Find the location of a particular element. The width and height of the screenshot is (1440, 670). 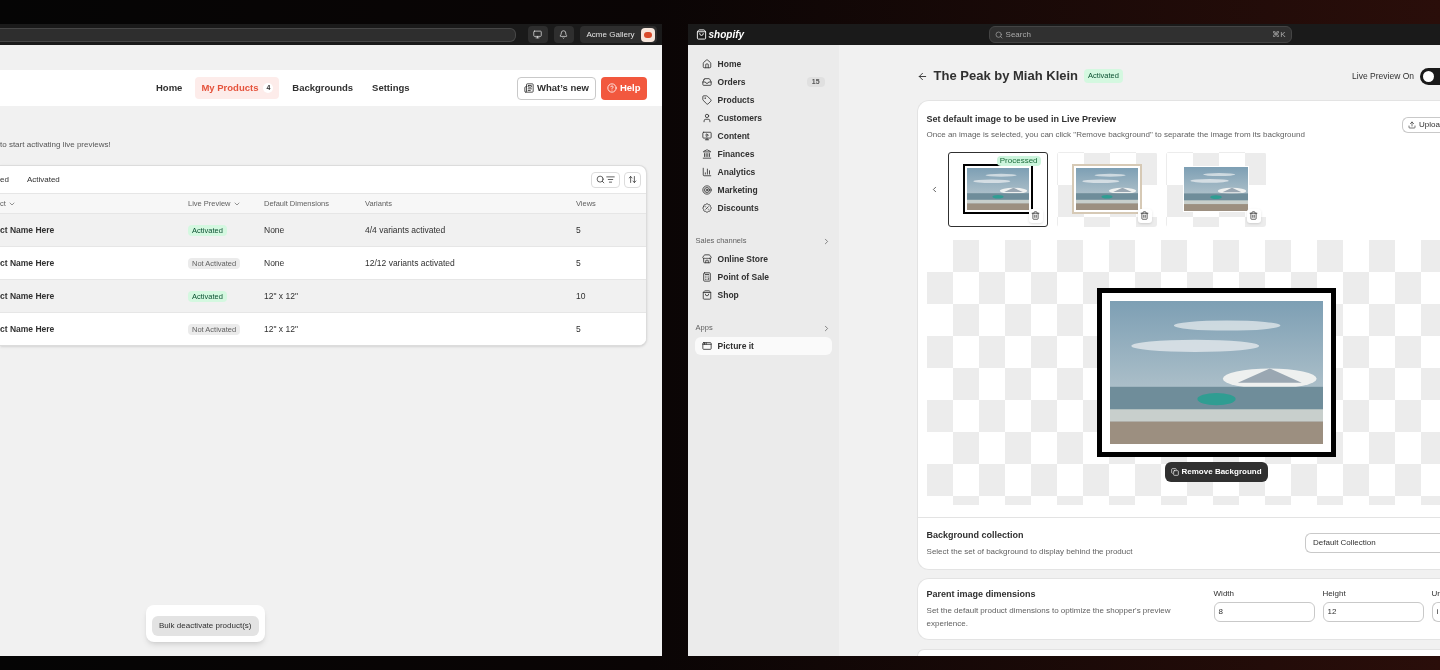

filter-tab: ed is located at coordinates (6, 179).